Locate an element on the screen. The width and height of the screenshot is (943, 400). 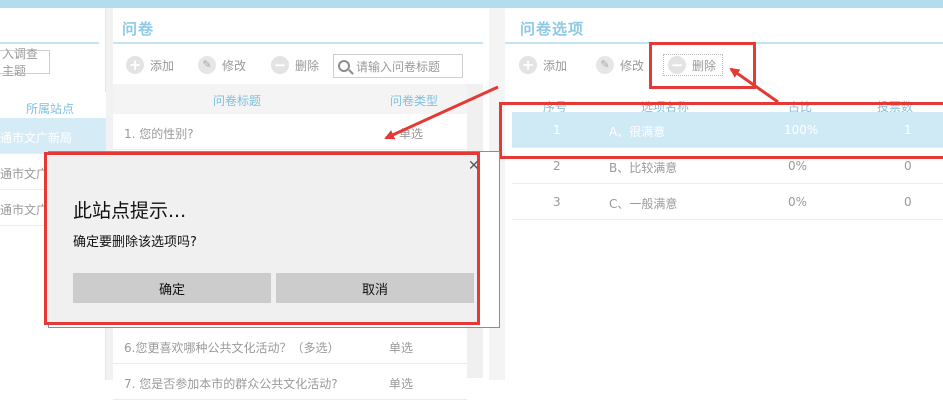
arrow-to-delete is located at coordinates (754, 85).